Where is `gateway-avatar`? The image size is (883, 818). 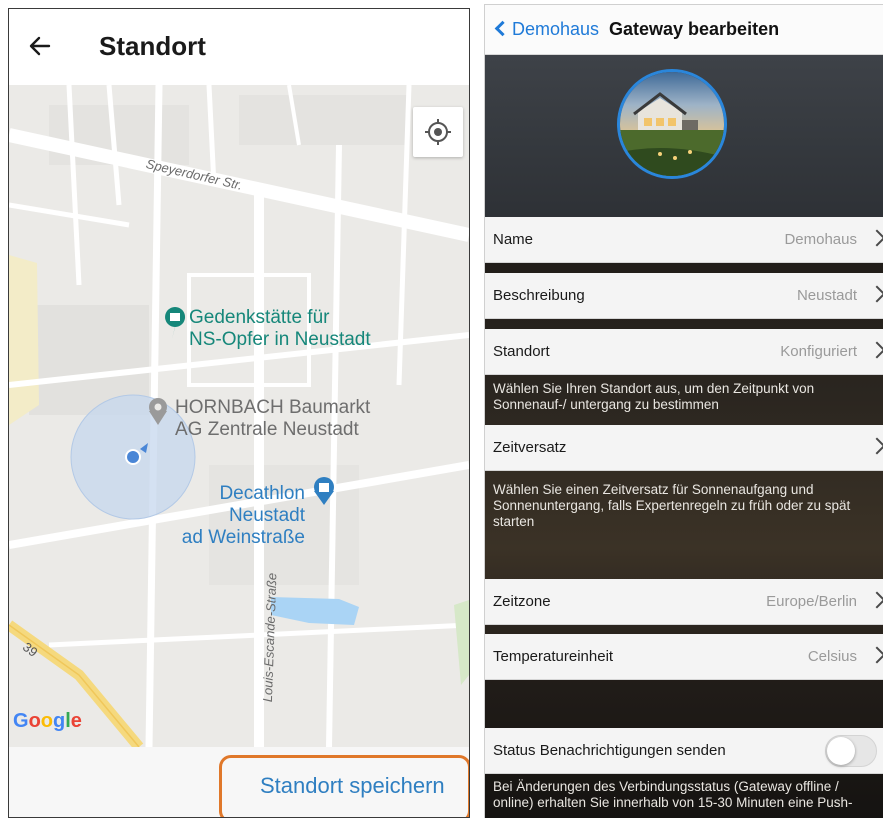
gateway-avatar is located at coordinates (672, 124).